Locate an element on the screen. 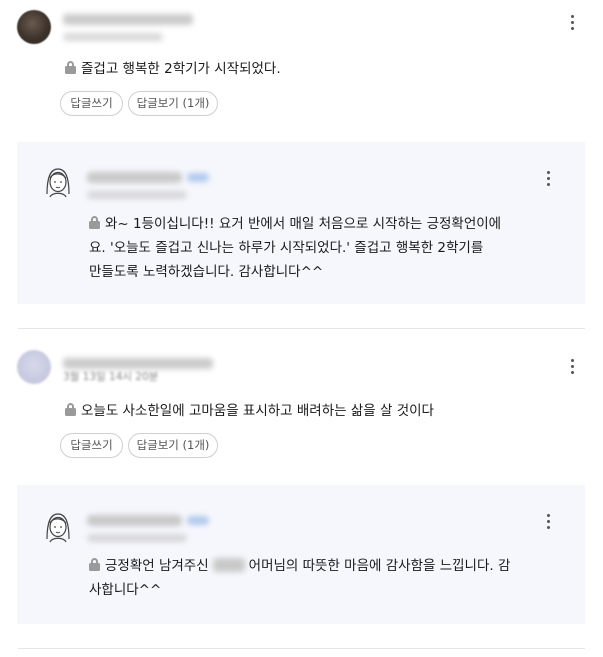 The height and width of the screenshot is (657, 603). comment-text: 오늘도 사소한일에 고마움을 표시하고 배려하는 삶을 살 것이다 is located at coordinates (257, 411).